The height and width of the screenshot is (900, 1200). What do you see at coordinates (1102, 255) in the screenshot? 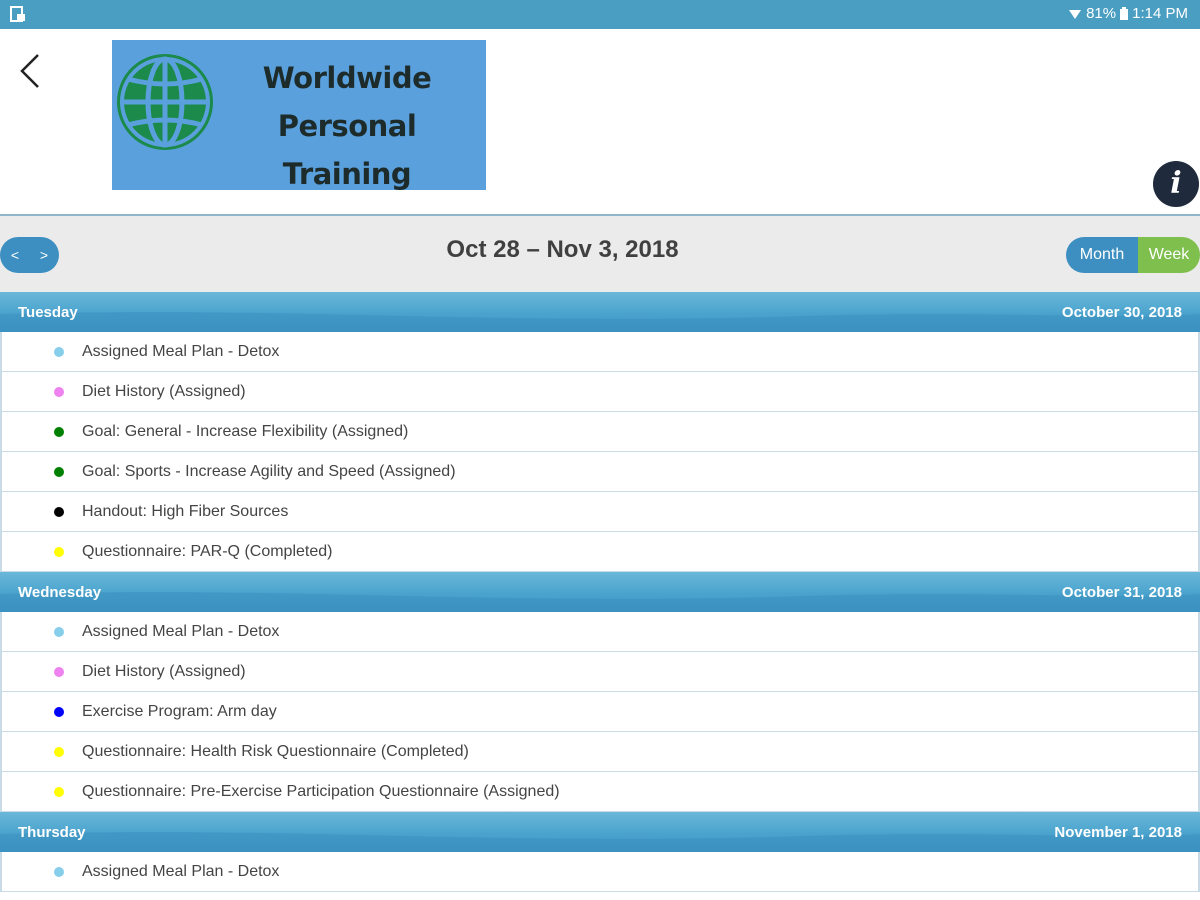
I see `month-view-button: Month` at bounding box center [1102, 255].